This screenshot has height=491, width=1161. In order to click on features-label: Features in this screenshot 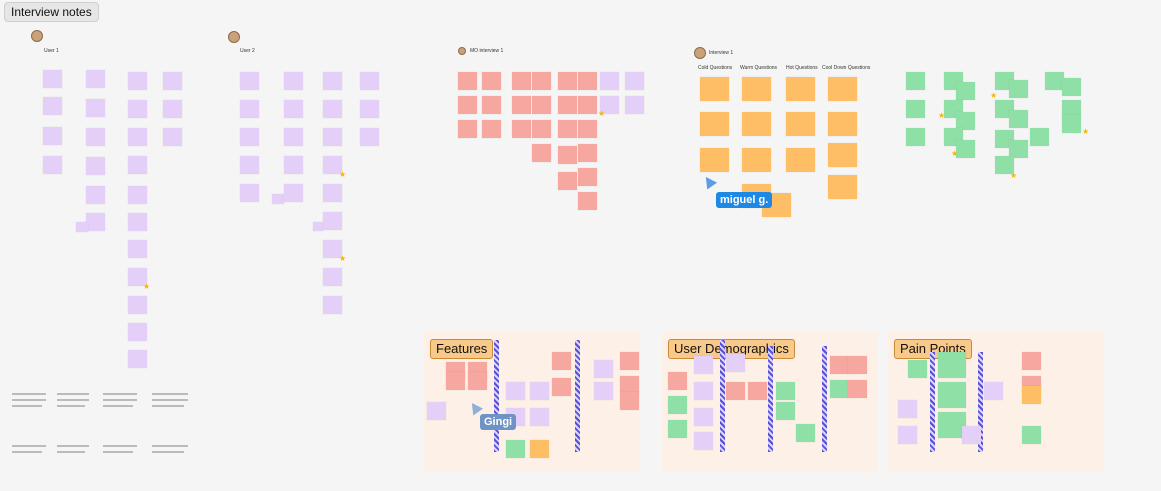, I will do `click(462, 349)`.